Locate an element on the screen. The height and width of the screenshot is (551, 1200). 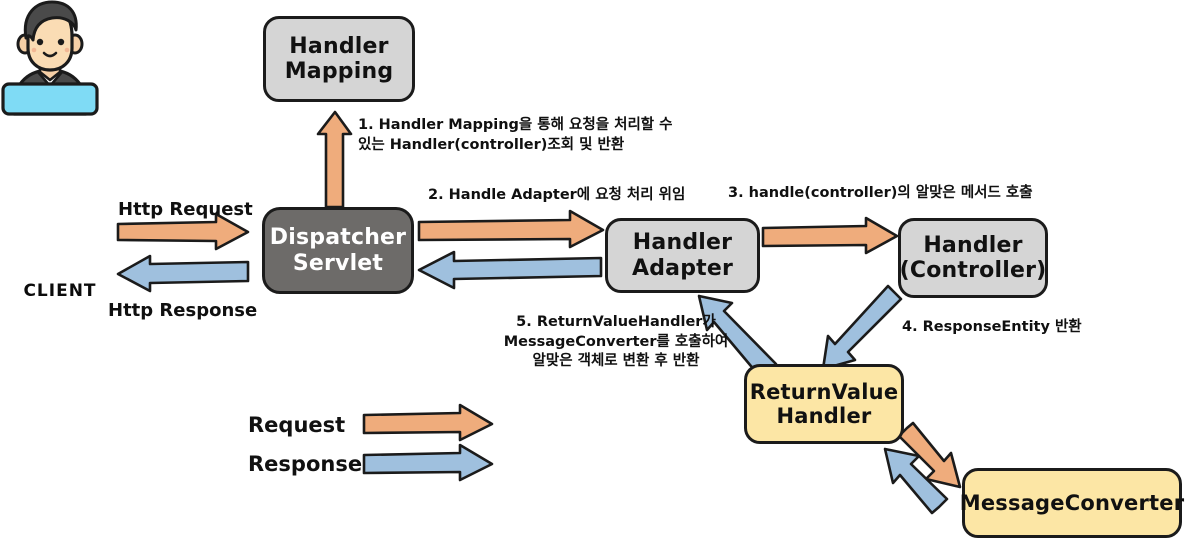
node-handler-adapter: Handler Adapter is located at coordinates (682, 255).